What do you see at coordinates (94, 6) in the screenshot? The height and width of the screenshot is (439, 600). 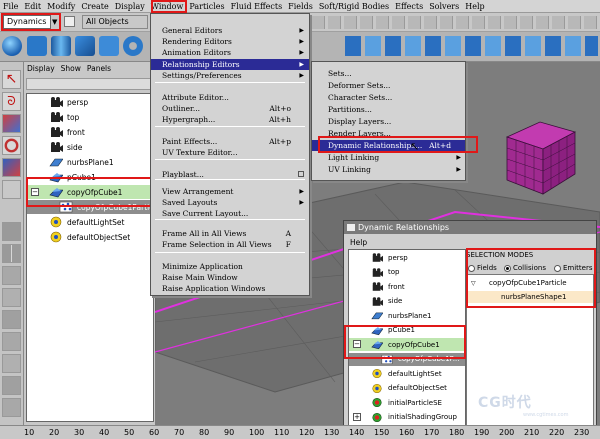 I see `menu-create: Create` at bounding box center [94, 6].